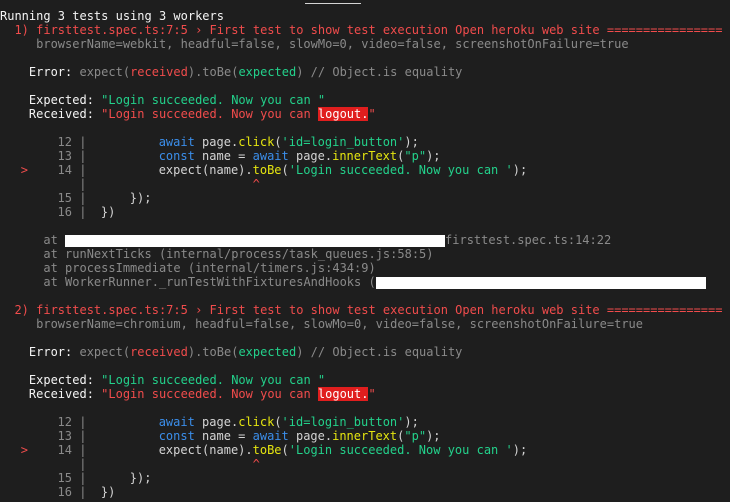 The image size is (730, 502). Describe the element at coordinates (528, 240) in the screenshot. I see `stack-location: firsttest.spec.ts:14:22` at that location.